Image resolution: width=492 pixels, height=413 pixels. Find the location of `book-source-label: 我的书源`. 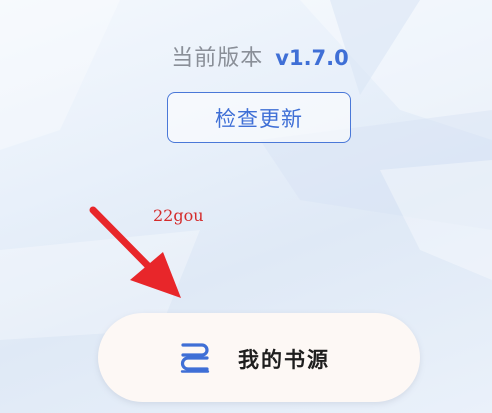

book-source-label: 我的书源 is located at coordinates (284, 360).